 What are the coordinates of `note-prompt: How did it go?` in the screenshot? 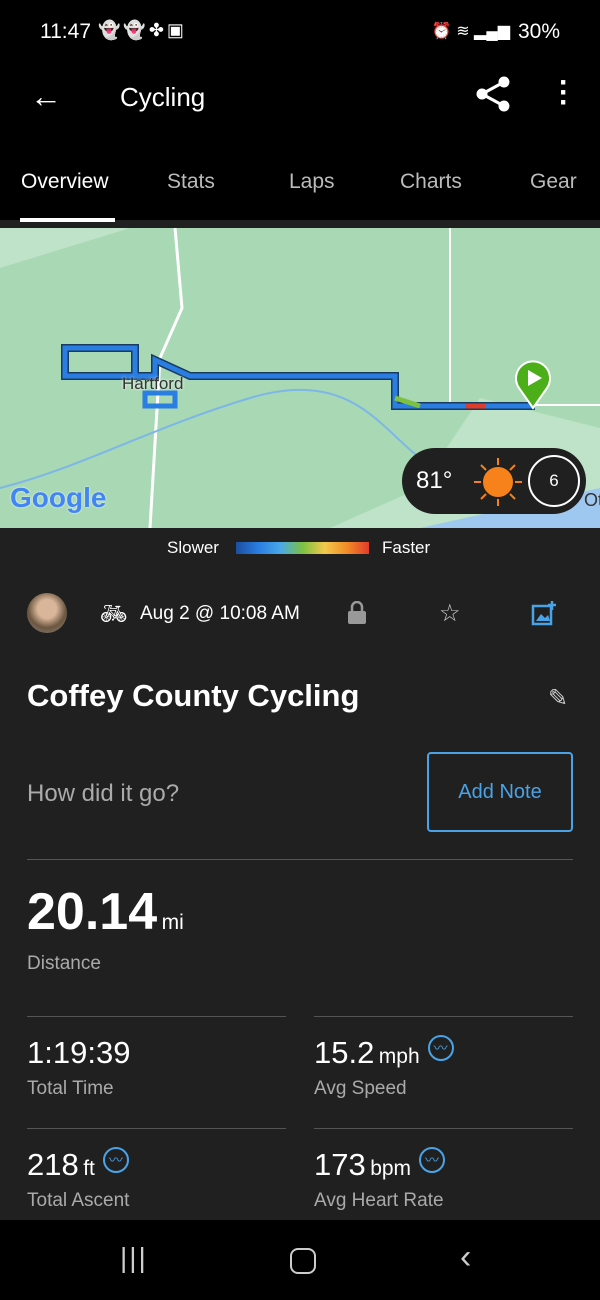 It's located at (103, 793).